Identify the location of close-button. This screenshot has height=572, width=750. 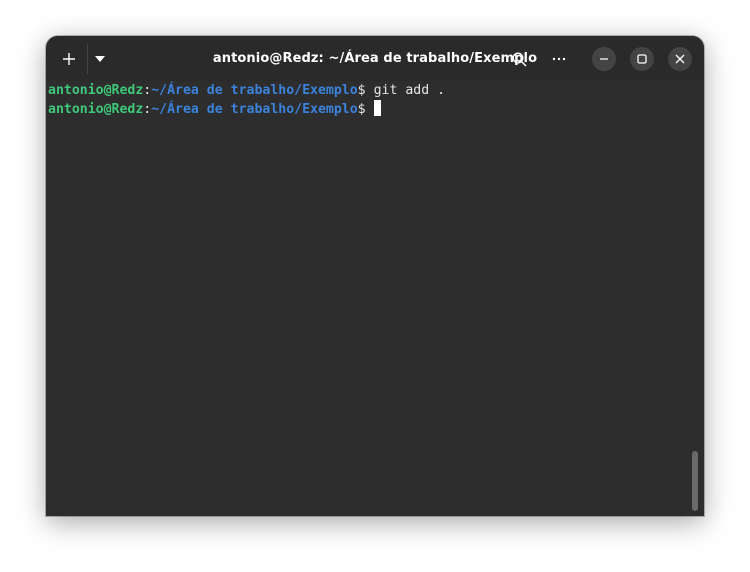
(680, 59).